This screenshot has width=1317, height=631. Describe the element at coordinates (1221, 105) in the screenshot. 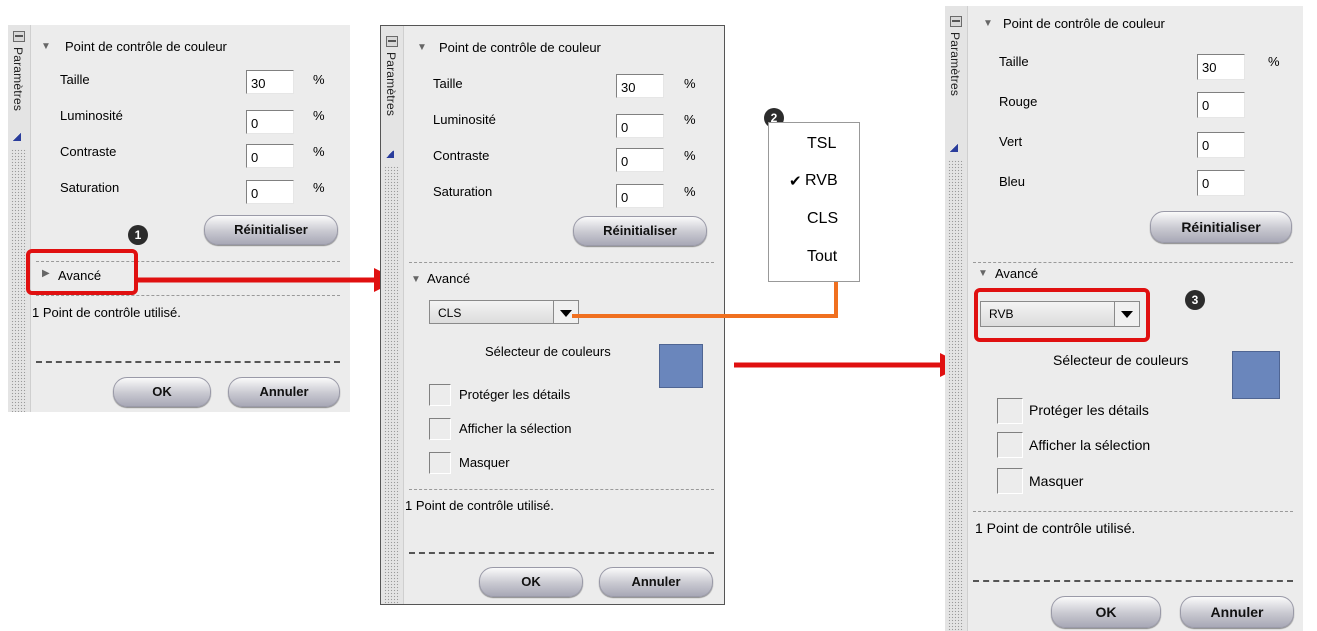

I see `red-input: 0` at that location.